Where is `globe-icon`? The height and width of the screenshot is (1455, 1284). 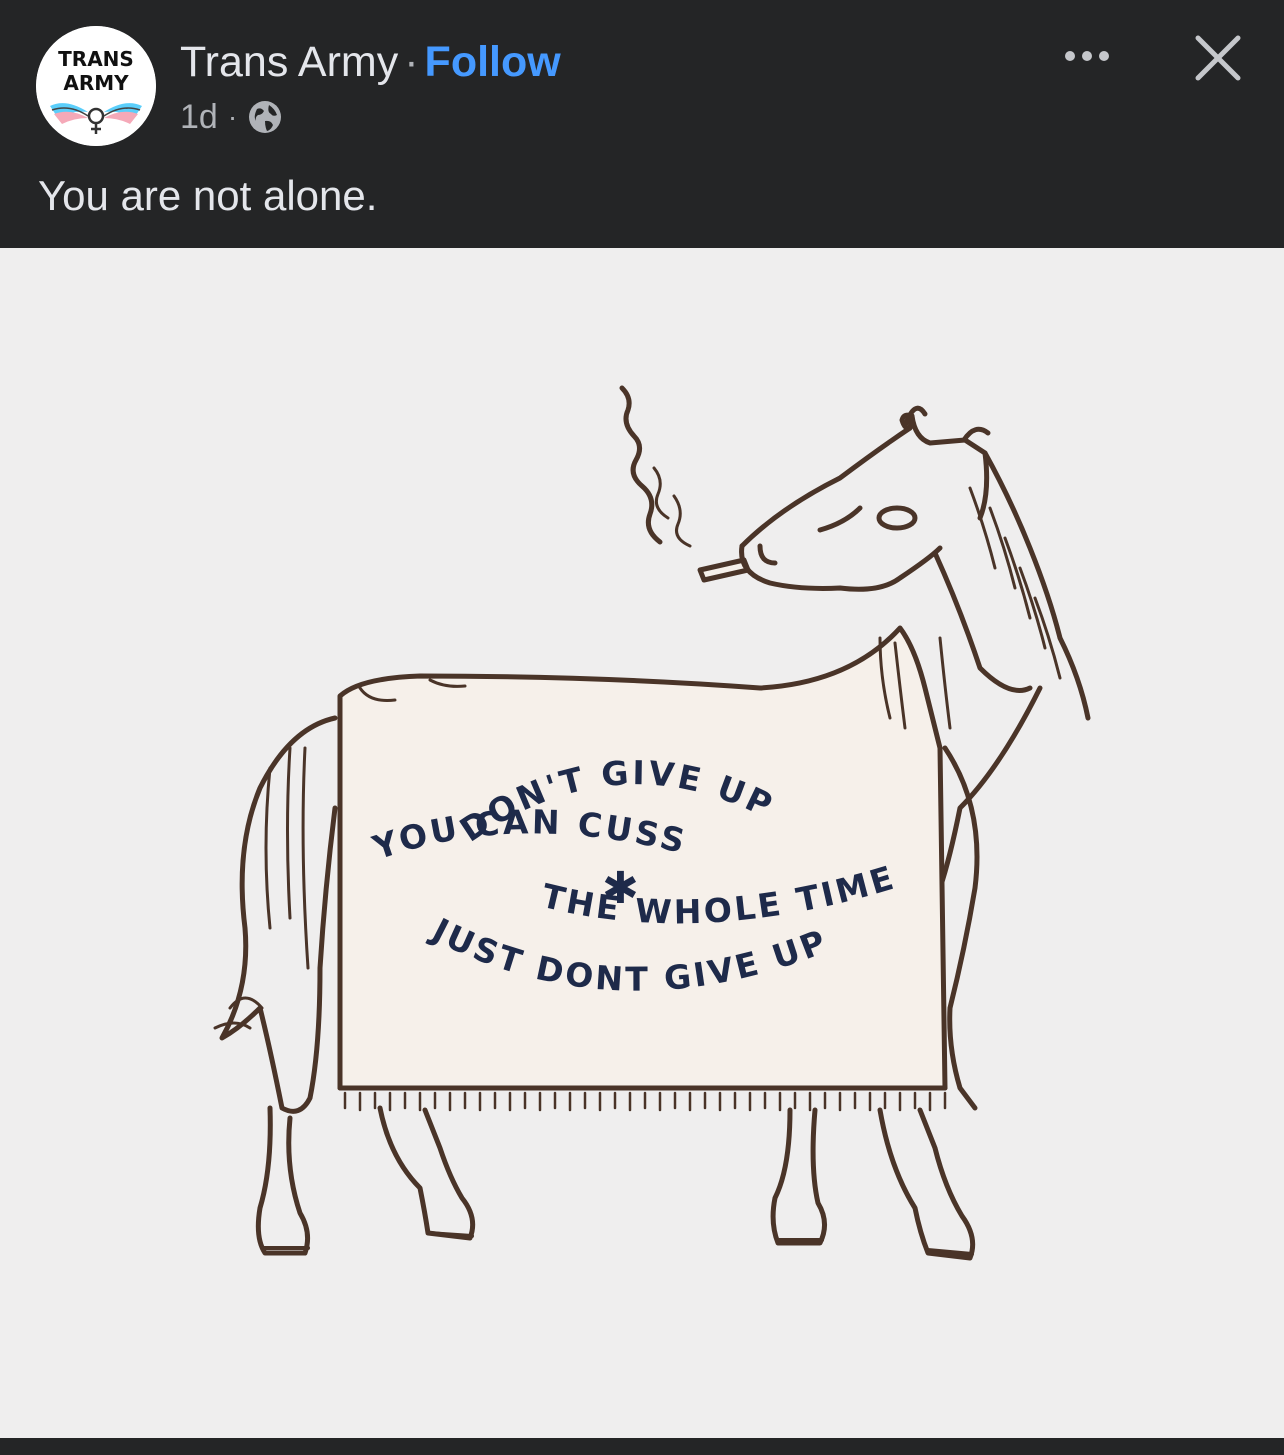
globe-icon is located at coordinates (265, 117).